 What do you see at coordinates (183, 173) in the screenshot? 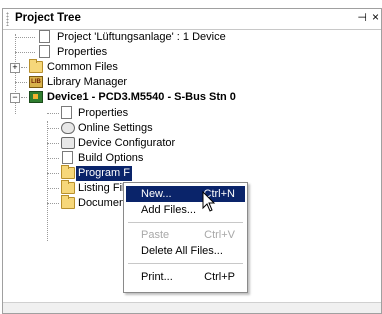
I see `tree-item-program-files: Program F` at bounding box center [183, 173].